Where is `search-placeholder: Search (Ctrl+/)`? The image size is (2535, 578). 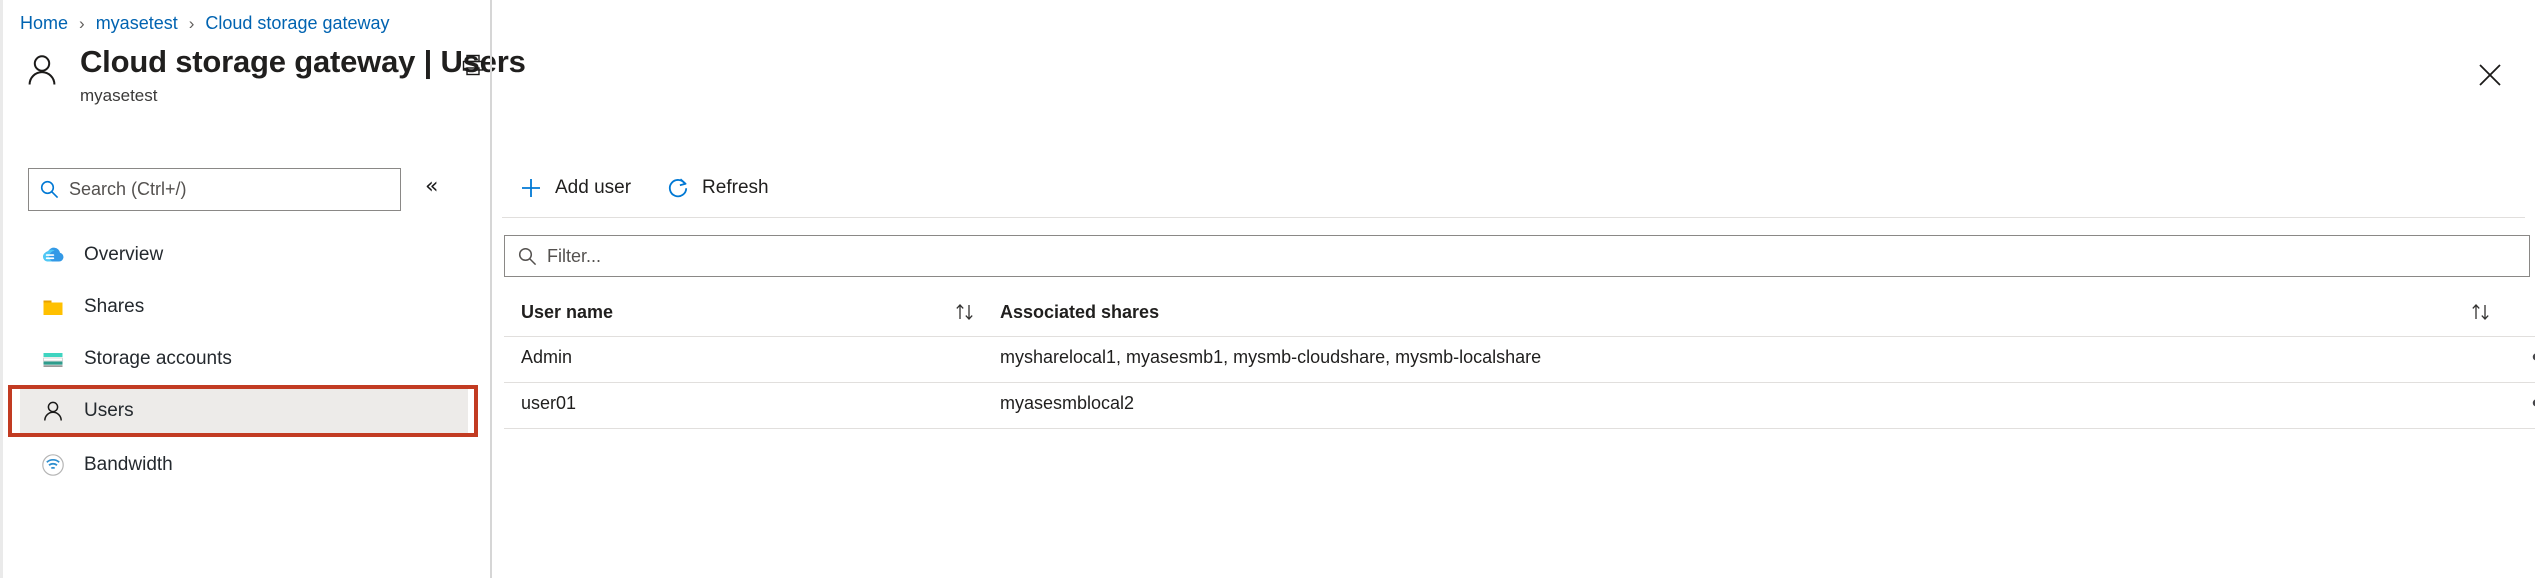
search-placeholder: Search (Ctrl+/) is located at coordinates (128, 189).